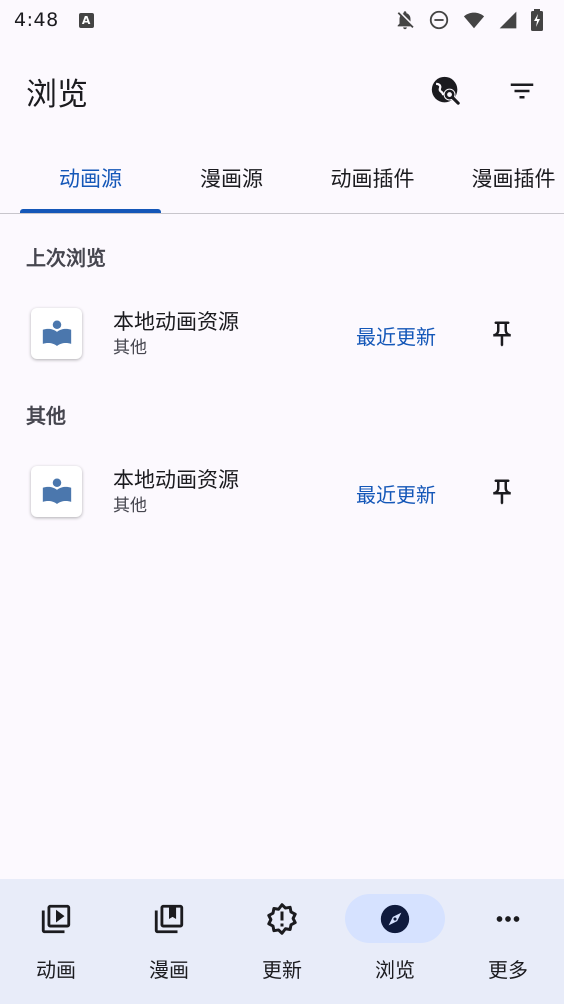 The height and width of the screenshot is (1004, 564). I want to click on filter-icon, so click(522, 91).